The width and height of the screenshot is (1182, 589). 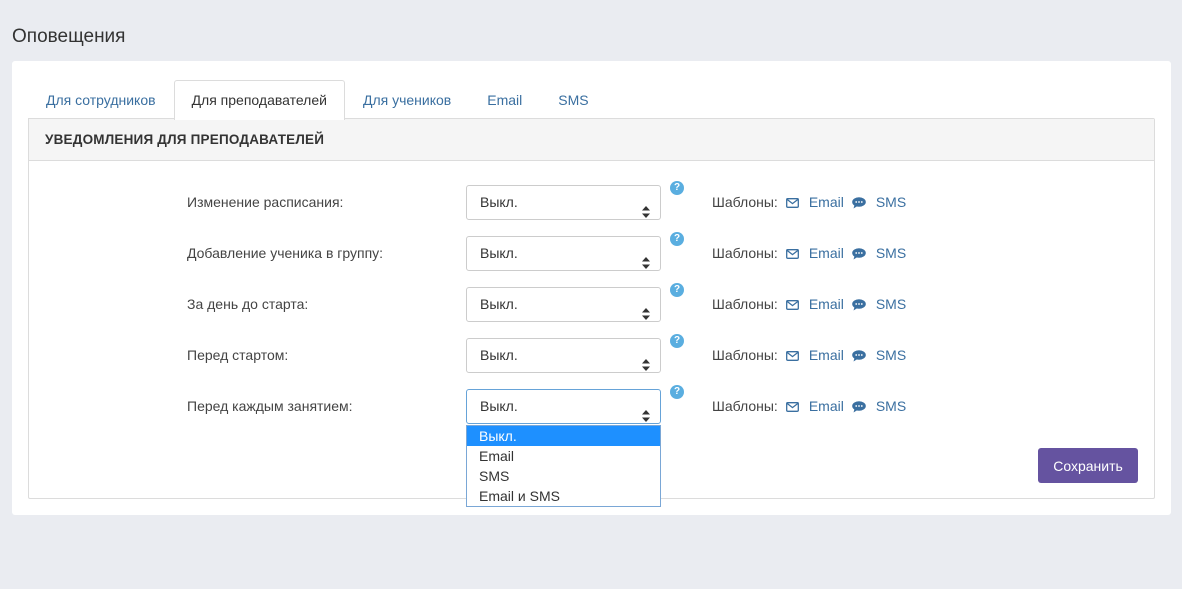 I want to click on panel-heading: УВЕДОМЛЕНИЯ ДЛЯ ПРЕПОДАВАТЕЛЕЙ, so click(x=591, y=140).